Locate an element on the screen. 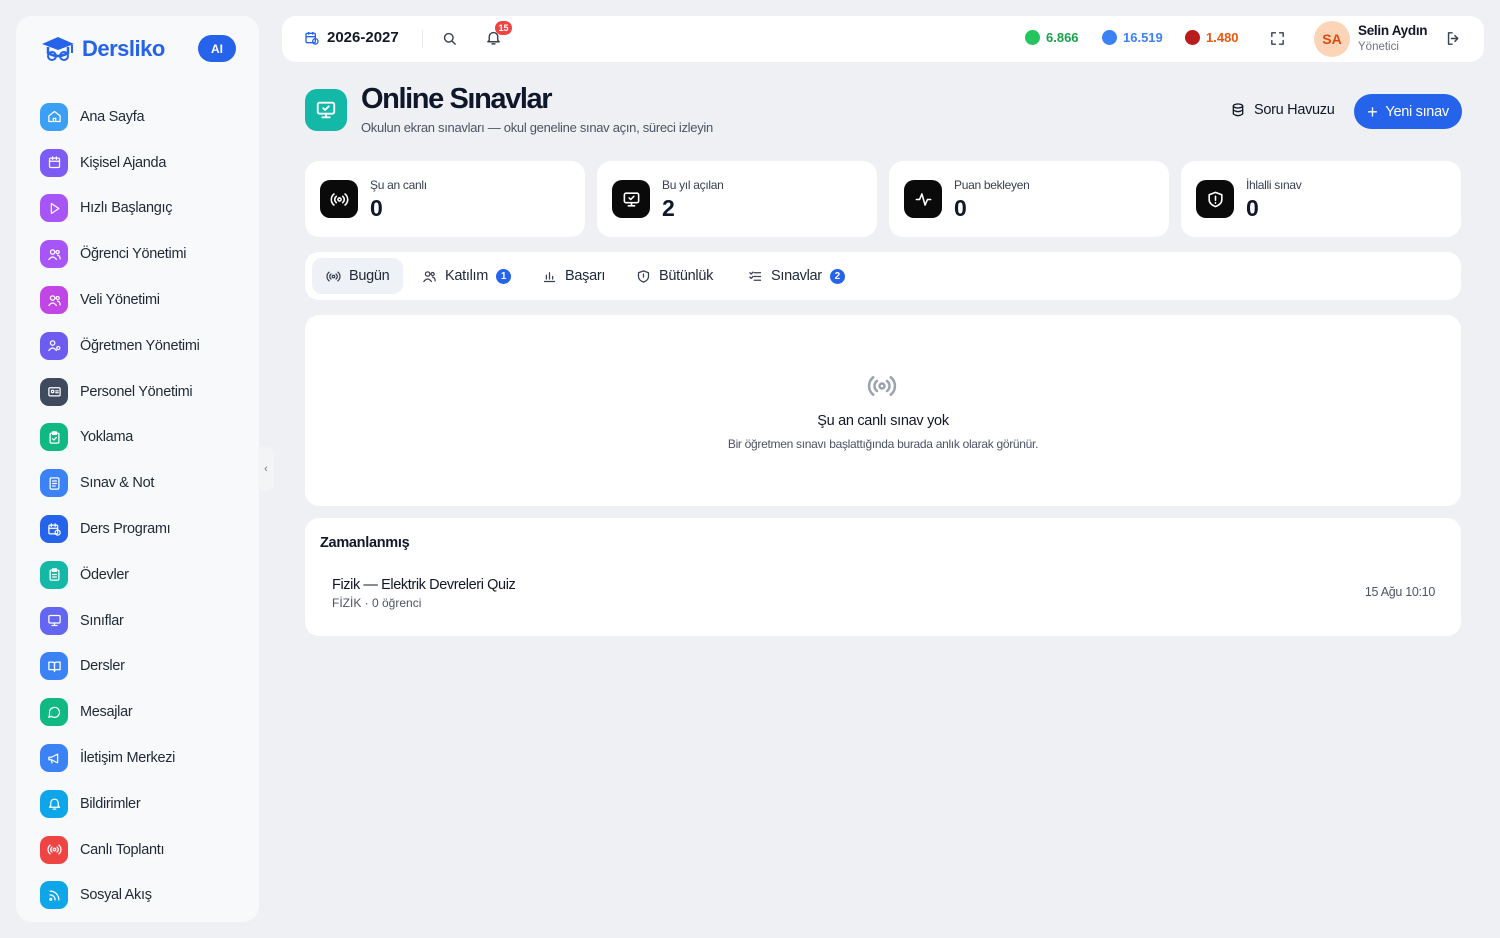  new-exam-button: + Yeni sınav is located at coordinates (1408, 111).